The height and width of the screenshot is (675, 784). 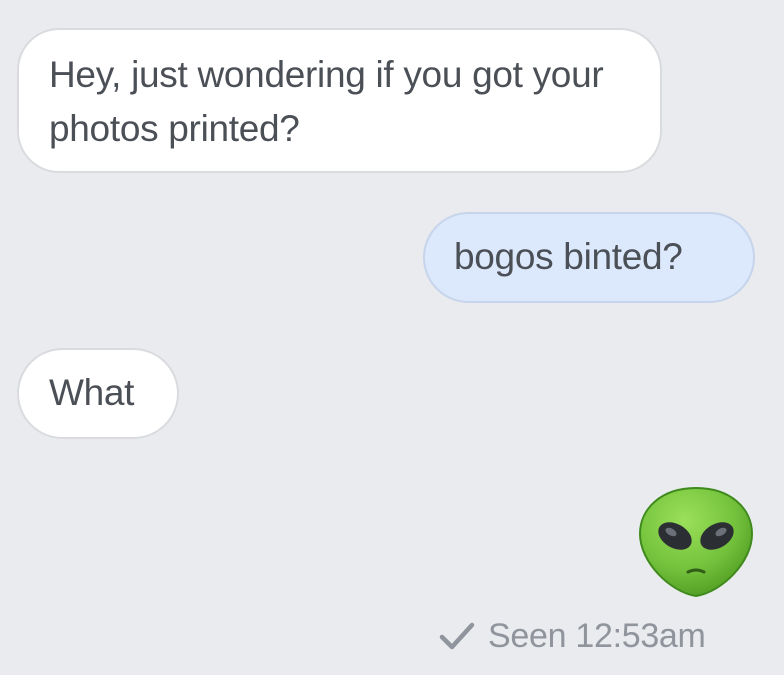 I want to click on outgoing-message-bubble: bogos binted?, so click(x=589, y=257).